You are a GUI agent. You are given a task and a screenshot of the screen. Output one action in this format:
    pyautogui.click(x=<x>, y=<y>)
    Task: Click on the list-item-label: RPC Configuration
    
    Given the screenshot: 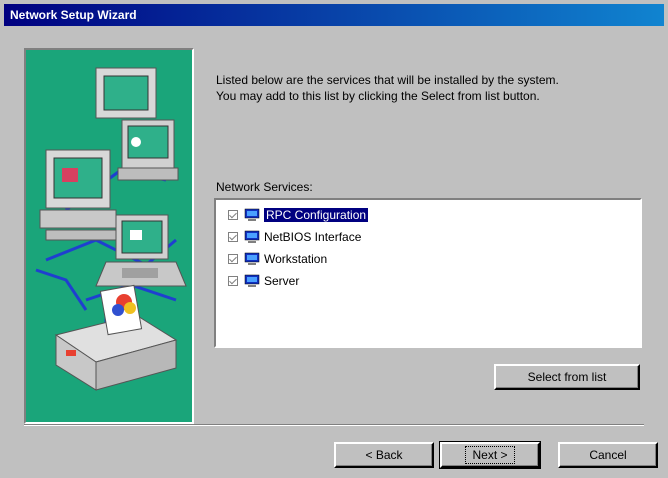 What is the action you would take?
    pyautogui.click(x=316, y=215)
    